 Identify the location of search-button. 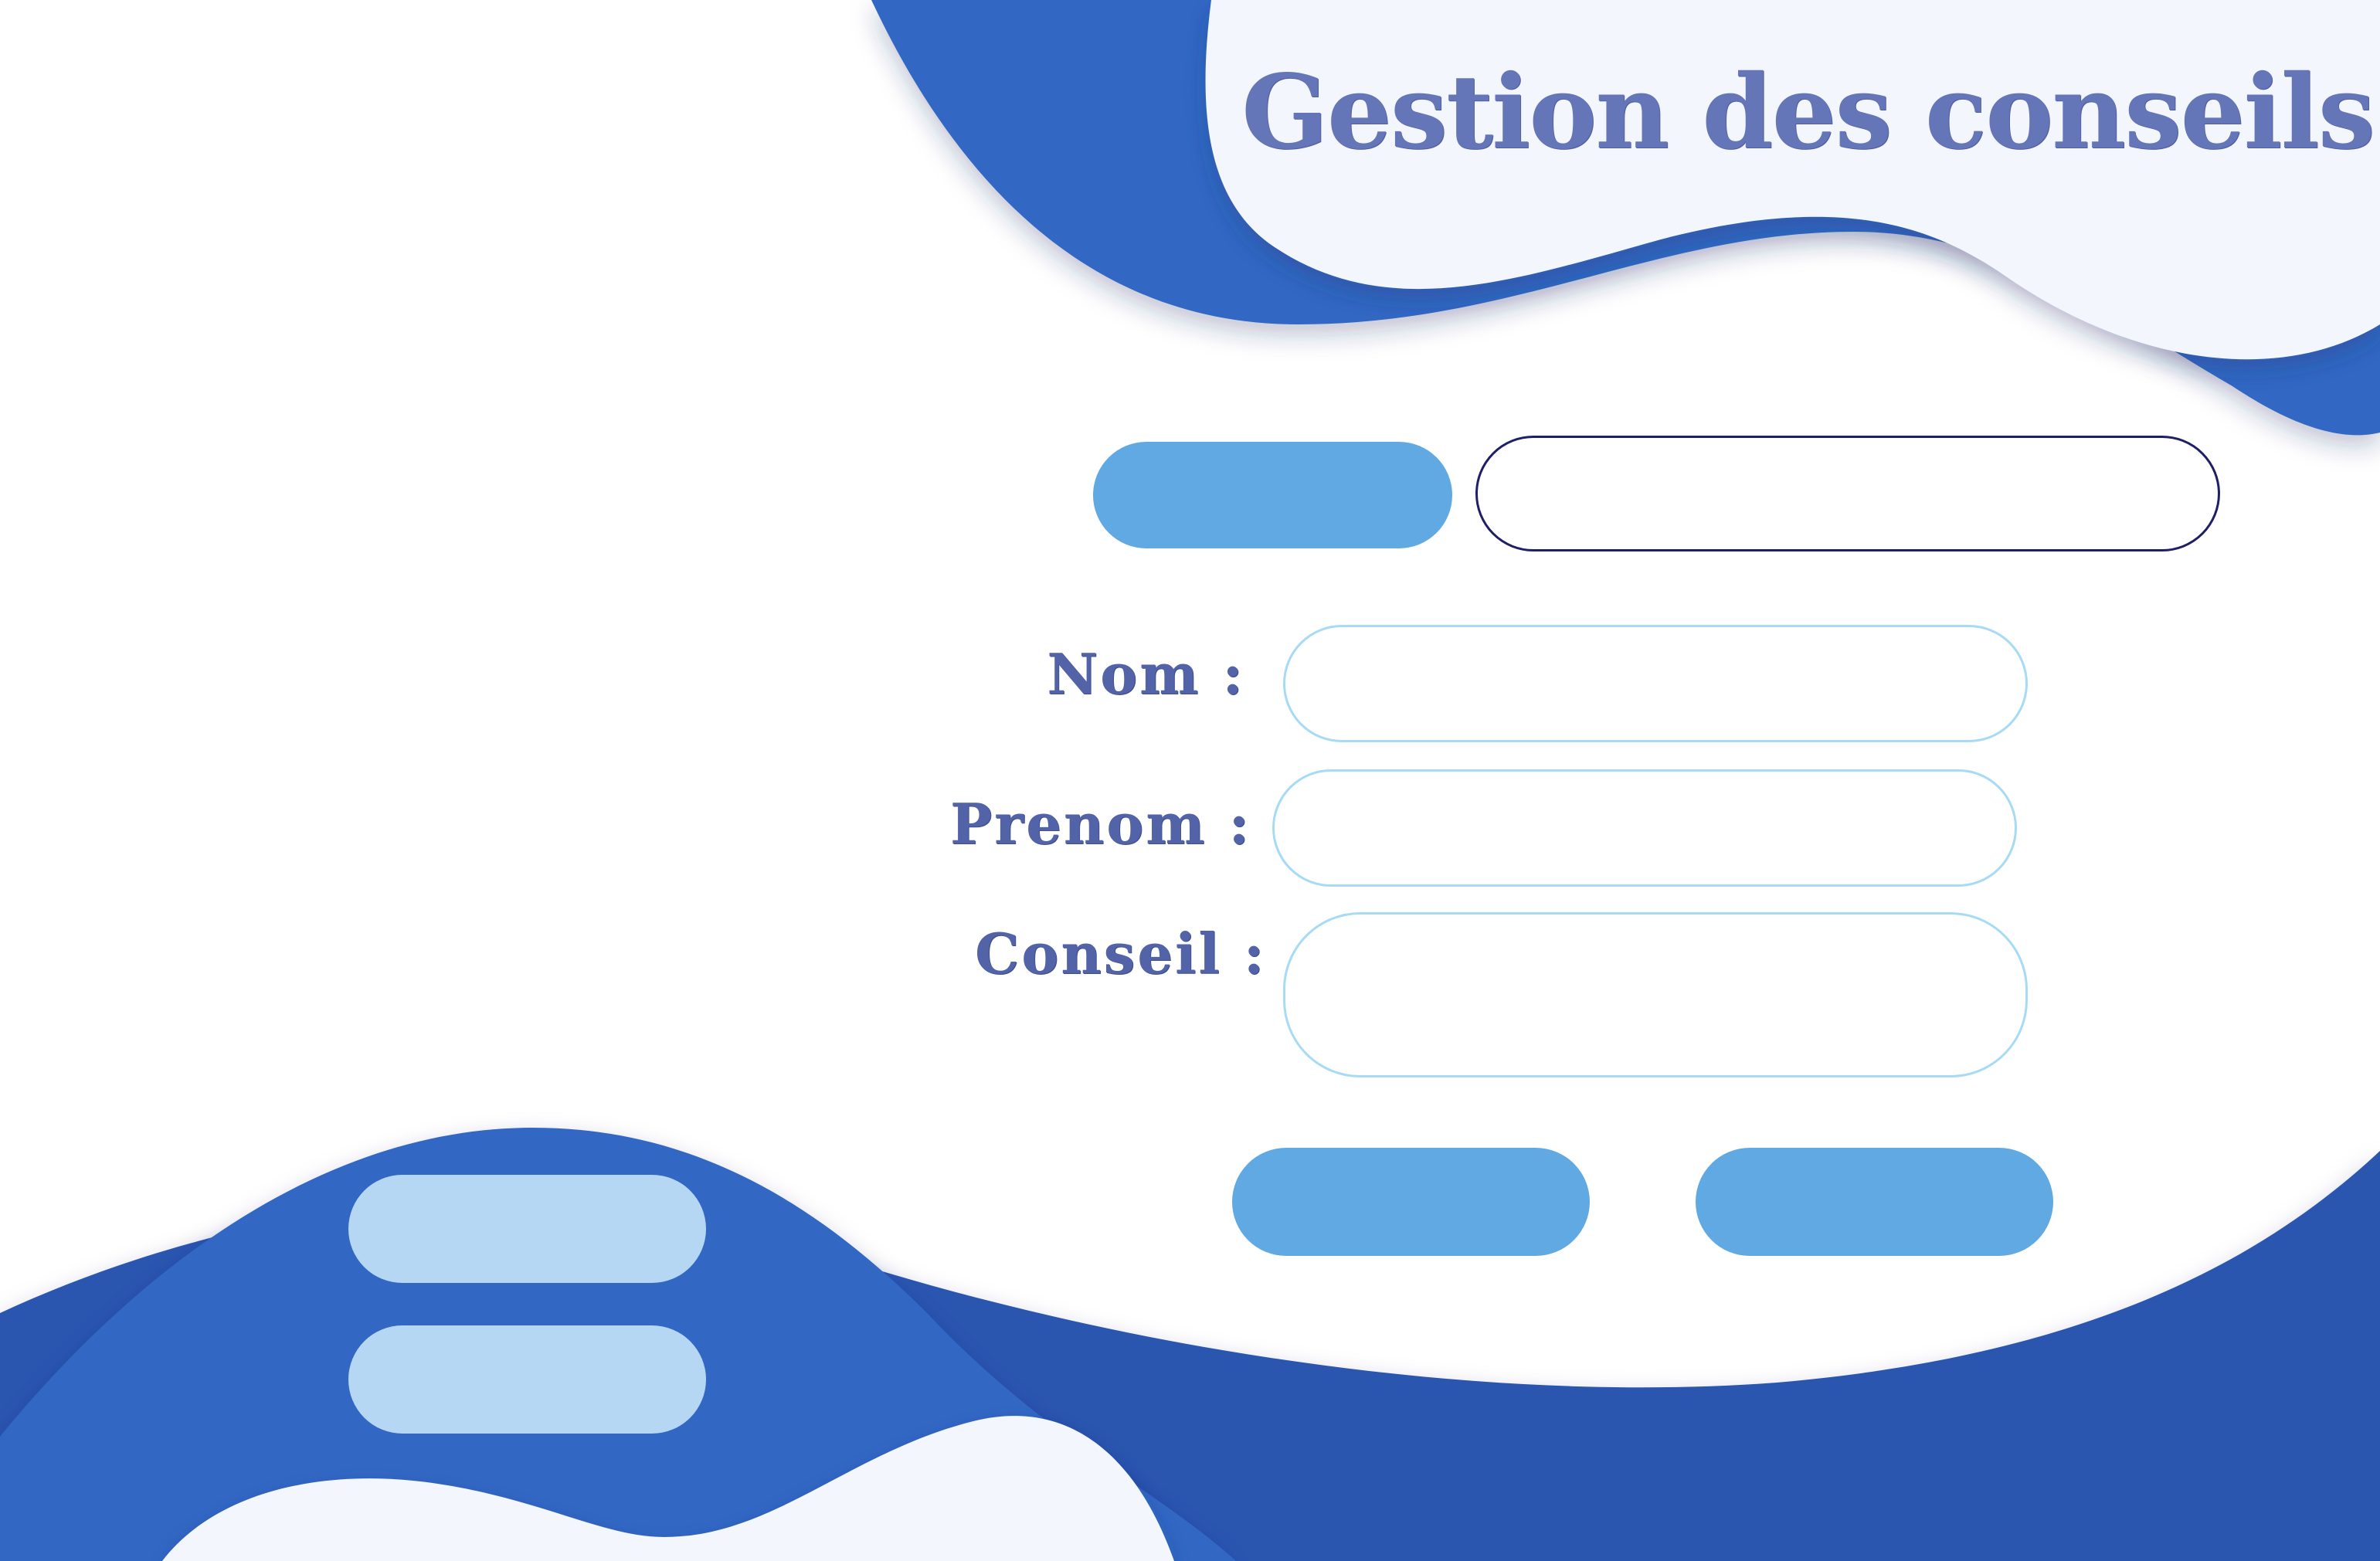
(1272, 495).